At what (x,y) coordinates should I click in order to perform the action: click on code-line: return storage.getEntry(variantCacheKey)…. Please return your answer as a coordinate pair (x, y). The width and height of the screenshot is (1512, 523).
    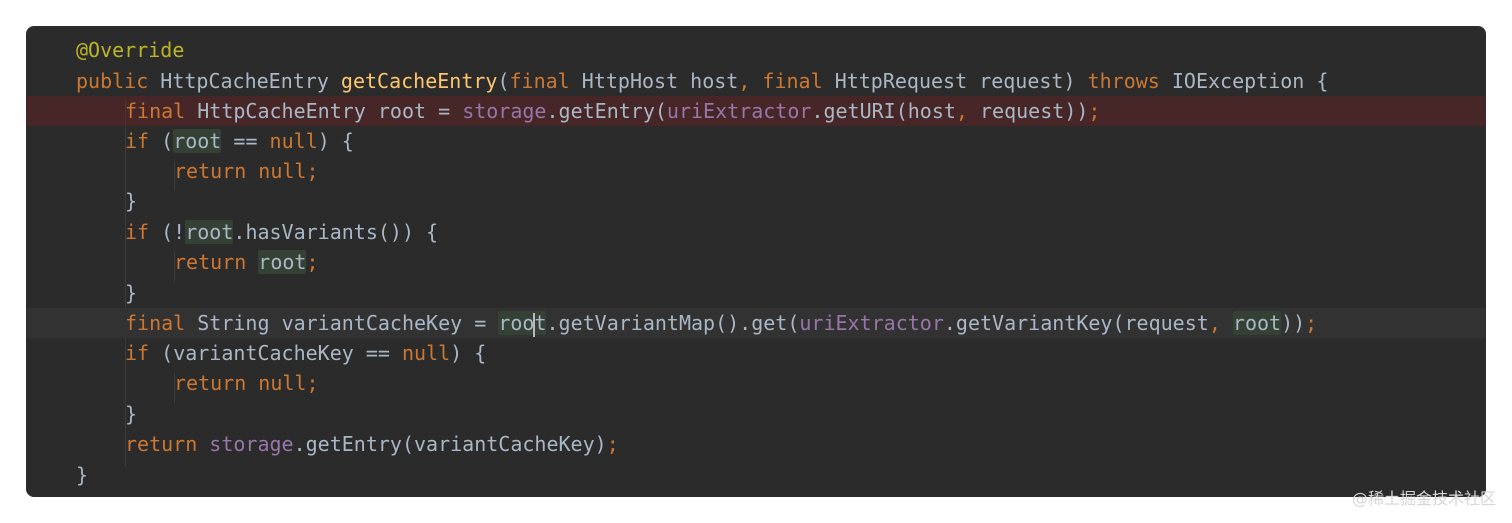
    Looking at the image, I should click on (372, 444).